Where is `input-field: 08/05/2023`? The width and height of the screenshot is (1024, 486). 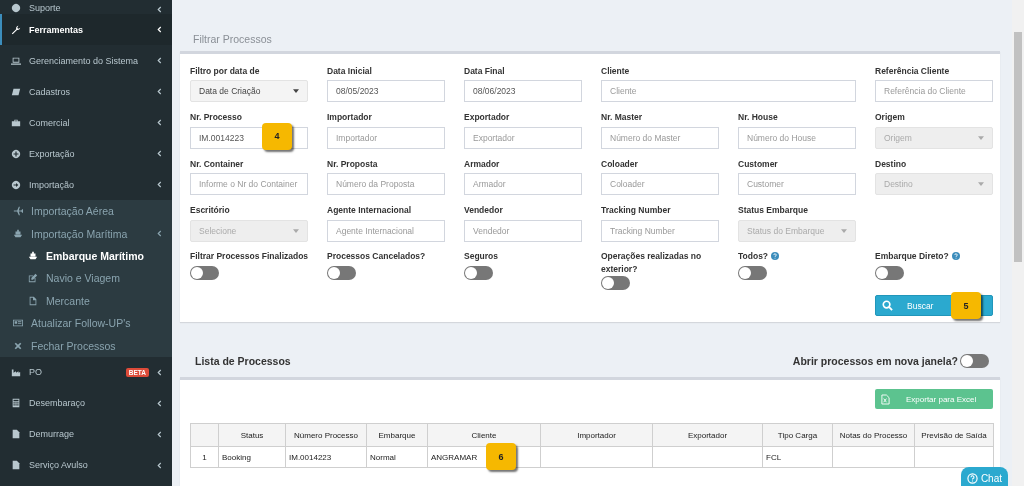
input-field: 08/05/2023 is located at coordinates (386, 91).